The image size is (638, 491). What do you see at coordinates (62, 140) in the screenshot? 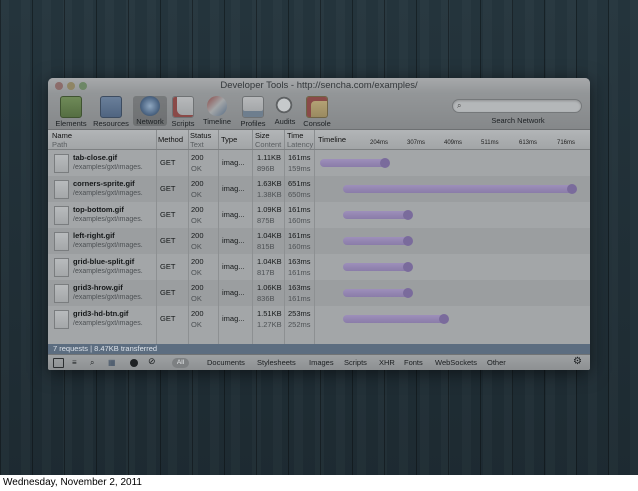
I see `header-name: Name Path` at bounding box center [62, 140].